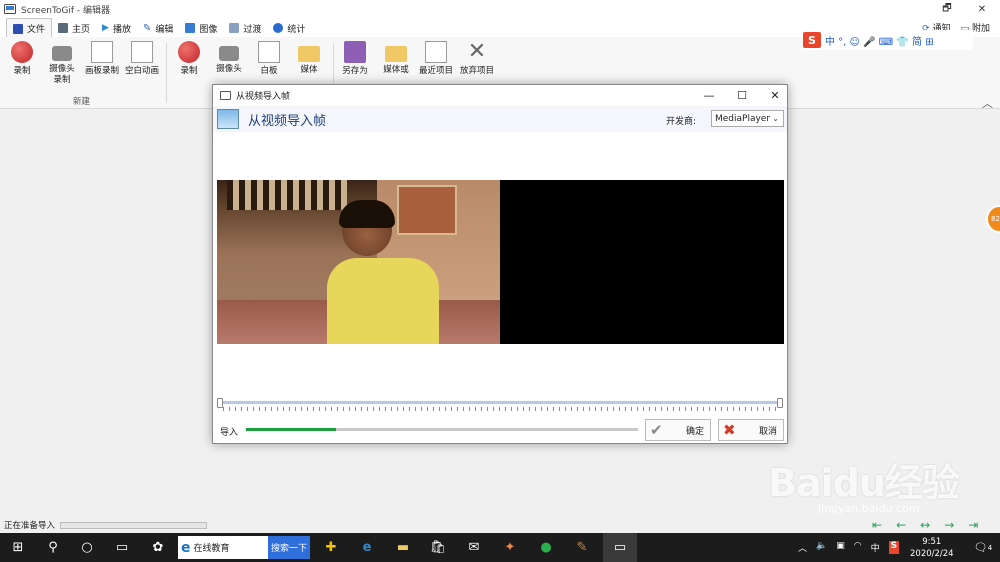  Describe the element at coordinates (122, 547) in the screenshot. I see `task-view-icon: ▭` at that location.